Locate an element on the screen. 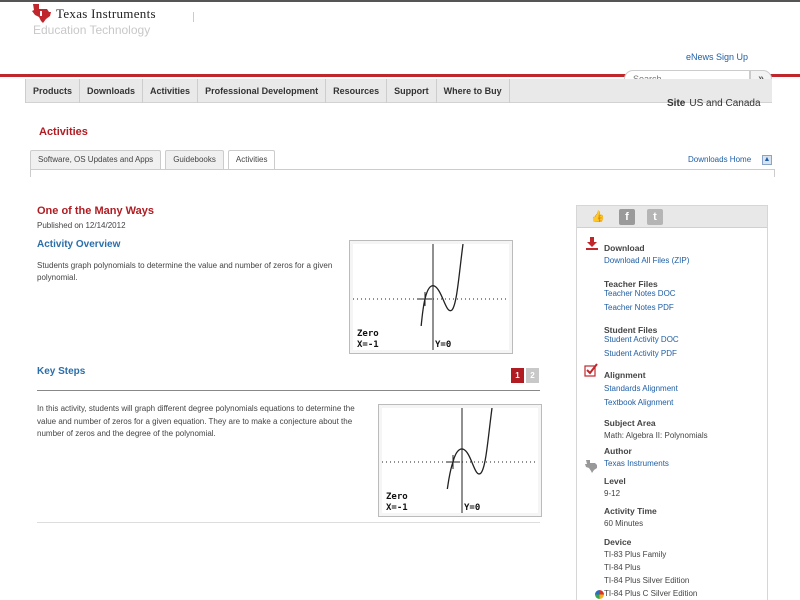 The height and width of the screenshot is (600, 800). brand-name: Texas Instruments is located at coordinates (106, 13).